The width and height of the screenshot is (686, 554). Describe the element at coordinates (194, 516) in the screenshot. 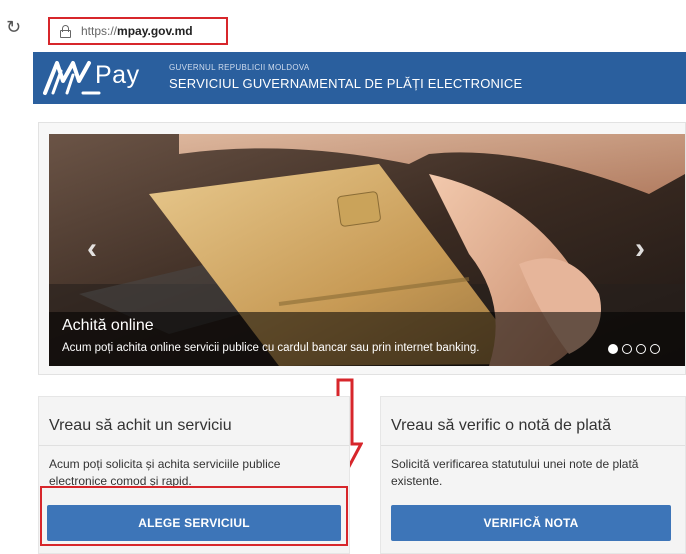

I see `annotation-highlight` at that location.